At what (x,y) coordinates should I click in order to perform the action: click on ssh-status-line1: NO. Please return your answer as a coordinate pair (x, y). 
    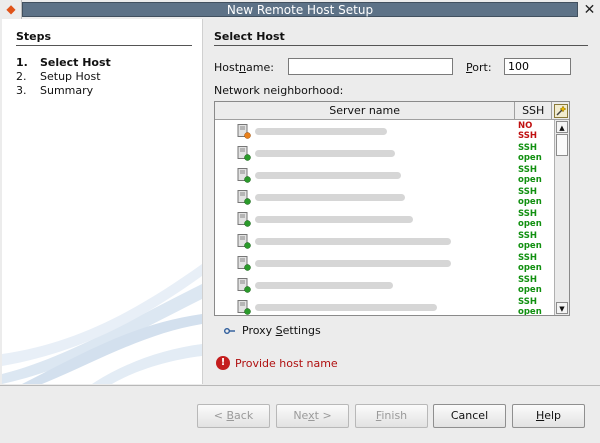
    Looking at the image, I should click on (525, 126).